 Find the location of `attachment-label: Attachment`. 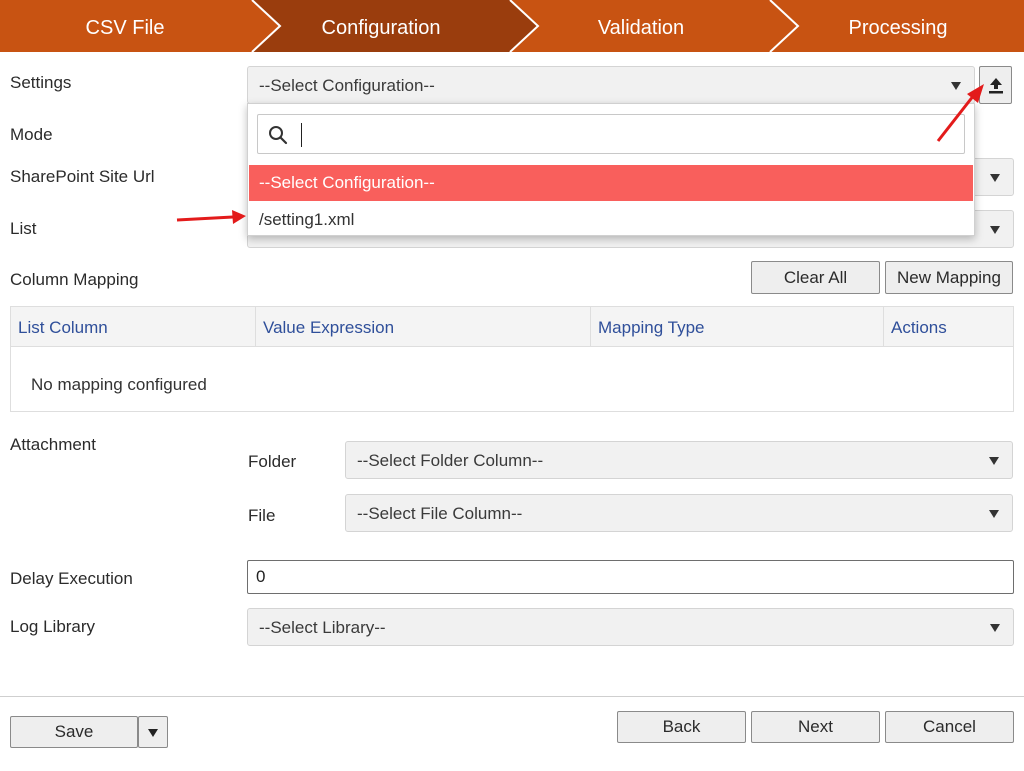

attachment-label: Attachment is located at coordinates (53, 444).